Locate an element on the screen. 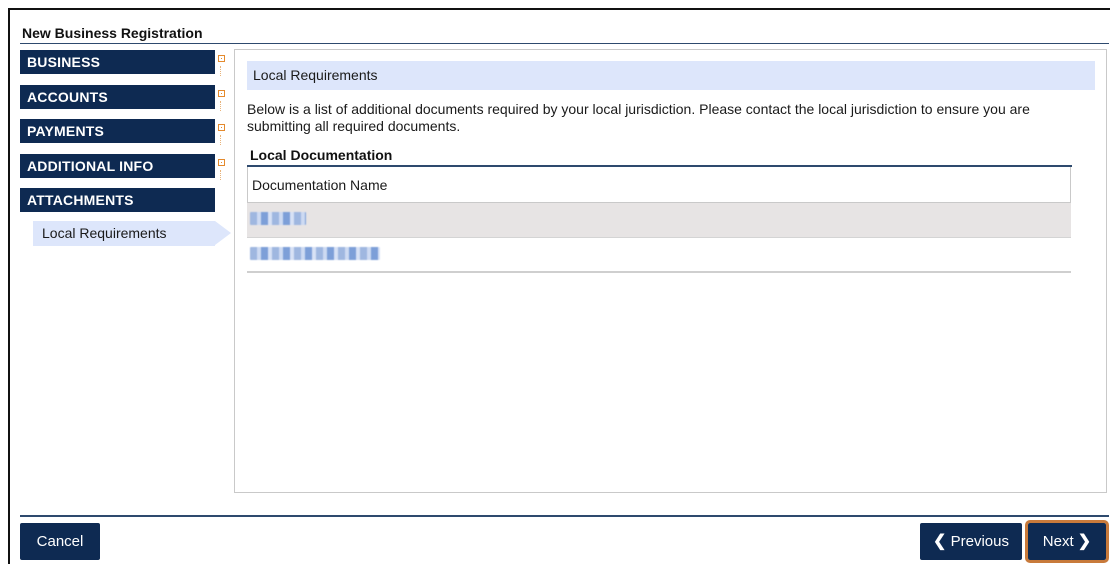  title-divider is located at coordinates (564, 43).